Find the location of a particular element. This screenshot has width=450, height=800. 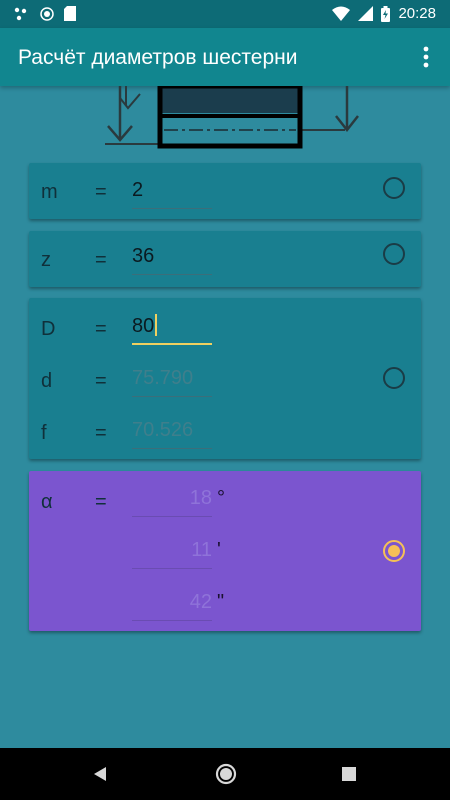

signal-icon is located at coordinates (366, 13).